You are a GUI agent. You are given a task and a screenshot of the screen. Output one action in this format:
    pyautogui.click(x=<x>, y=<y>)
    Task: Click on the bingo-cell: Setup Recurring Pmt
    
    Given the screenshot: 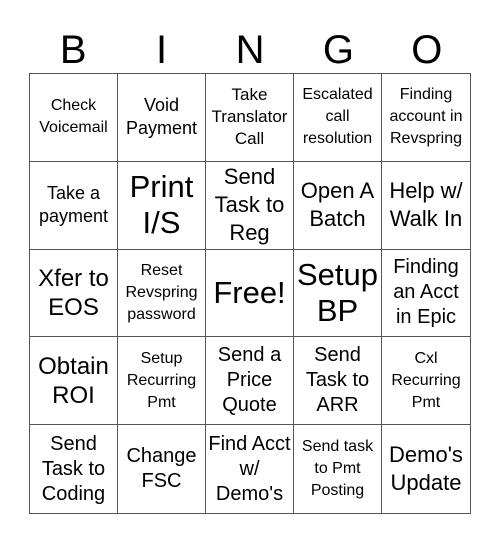 What is the action you would take?
    pyautogui.click(x=162, y=381)
    